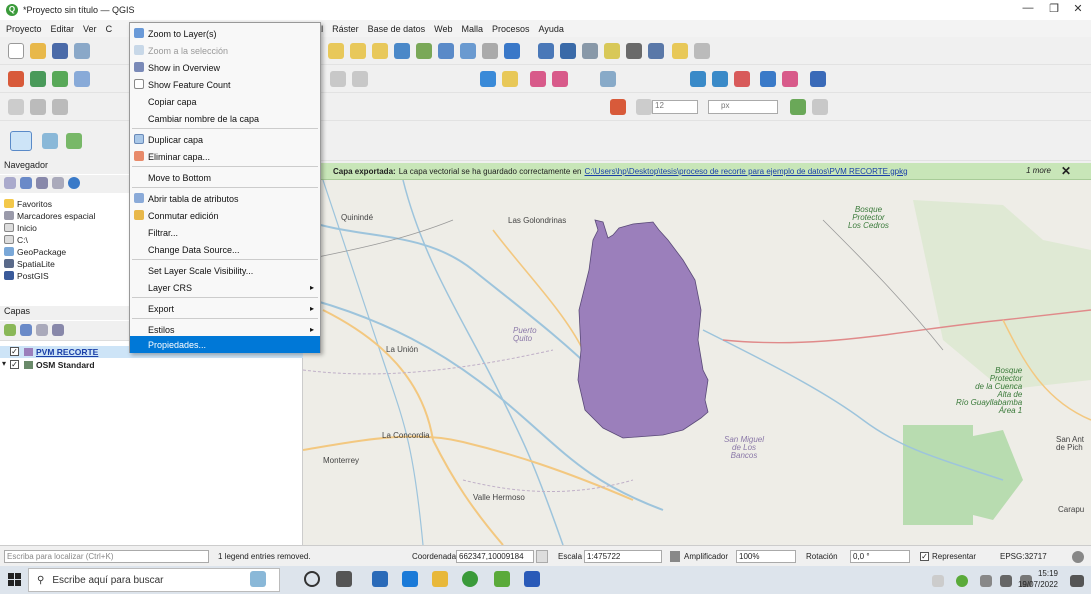 Image resolution: width=1091 pixels, height=594 pixels. What do you see at coordinates (4, 363) in the screenshot?
I see `expand-arrow-icon: ▾` at bounding box center [4, 363].